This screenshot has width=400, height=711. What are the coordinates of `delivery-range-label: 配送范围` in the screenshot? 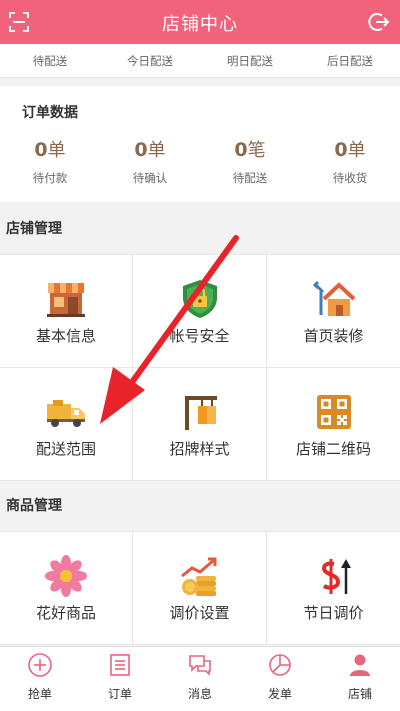 It's located at (65, 449).